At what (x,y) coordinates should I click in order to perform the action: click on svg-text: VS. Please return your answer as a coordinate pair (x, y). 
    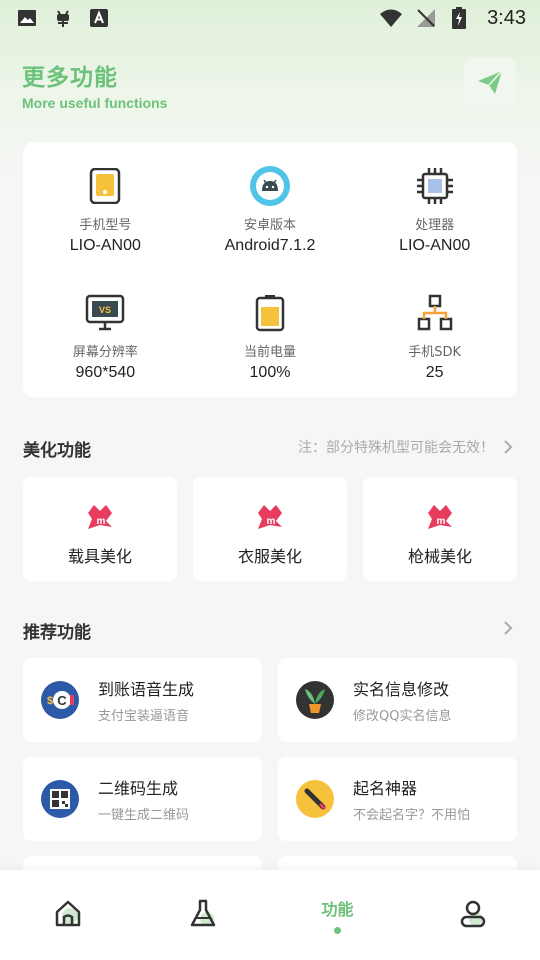
    Looking at the image, I should click on (105, 310).